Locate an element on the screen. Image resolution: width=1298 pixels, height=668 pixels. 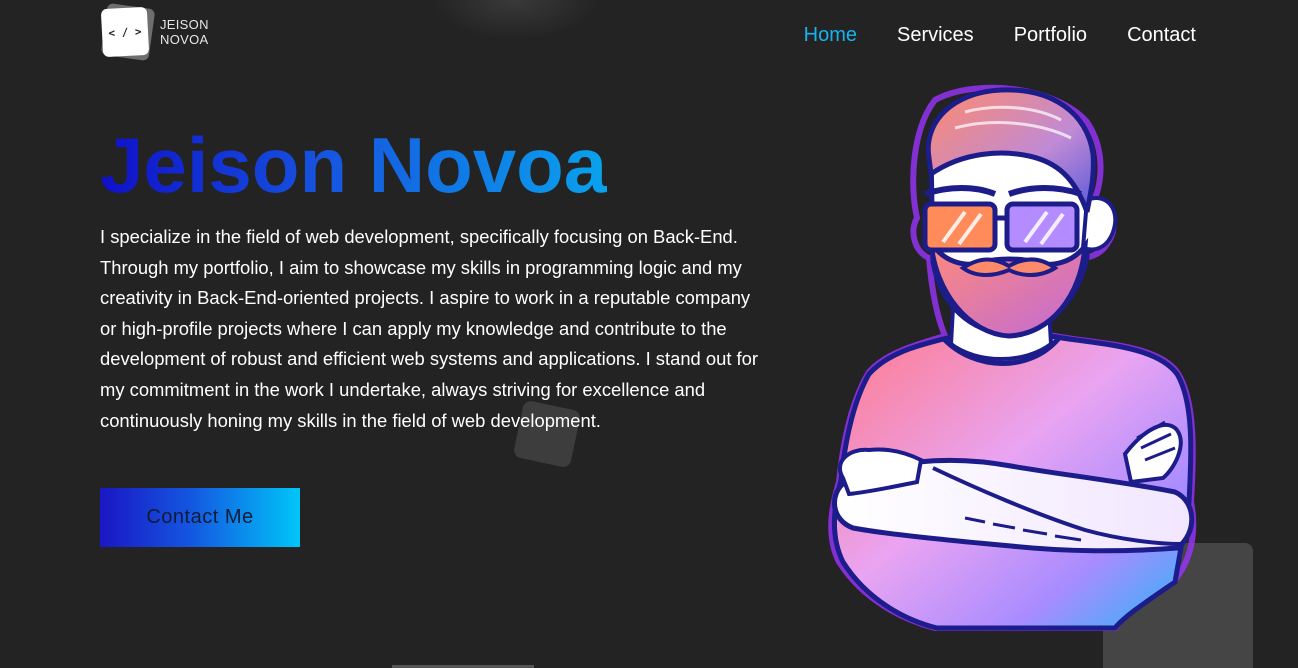
logo-mark-text: < / > is located at coordinates (125, 32).